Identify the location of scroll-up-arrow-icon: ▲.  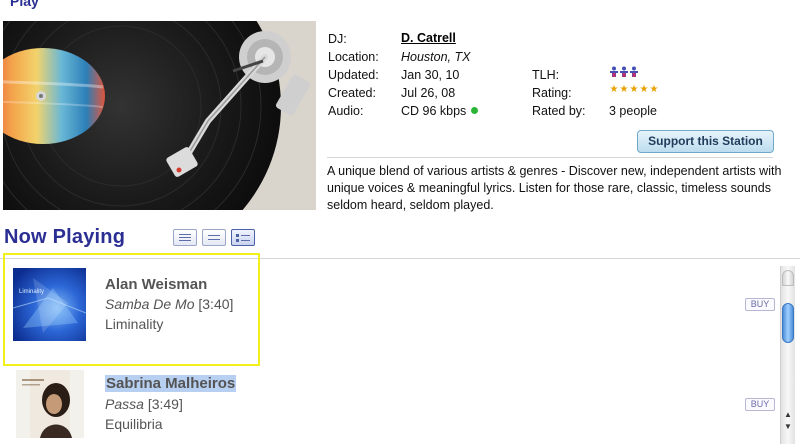
(788, 415).